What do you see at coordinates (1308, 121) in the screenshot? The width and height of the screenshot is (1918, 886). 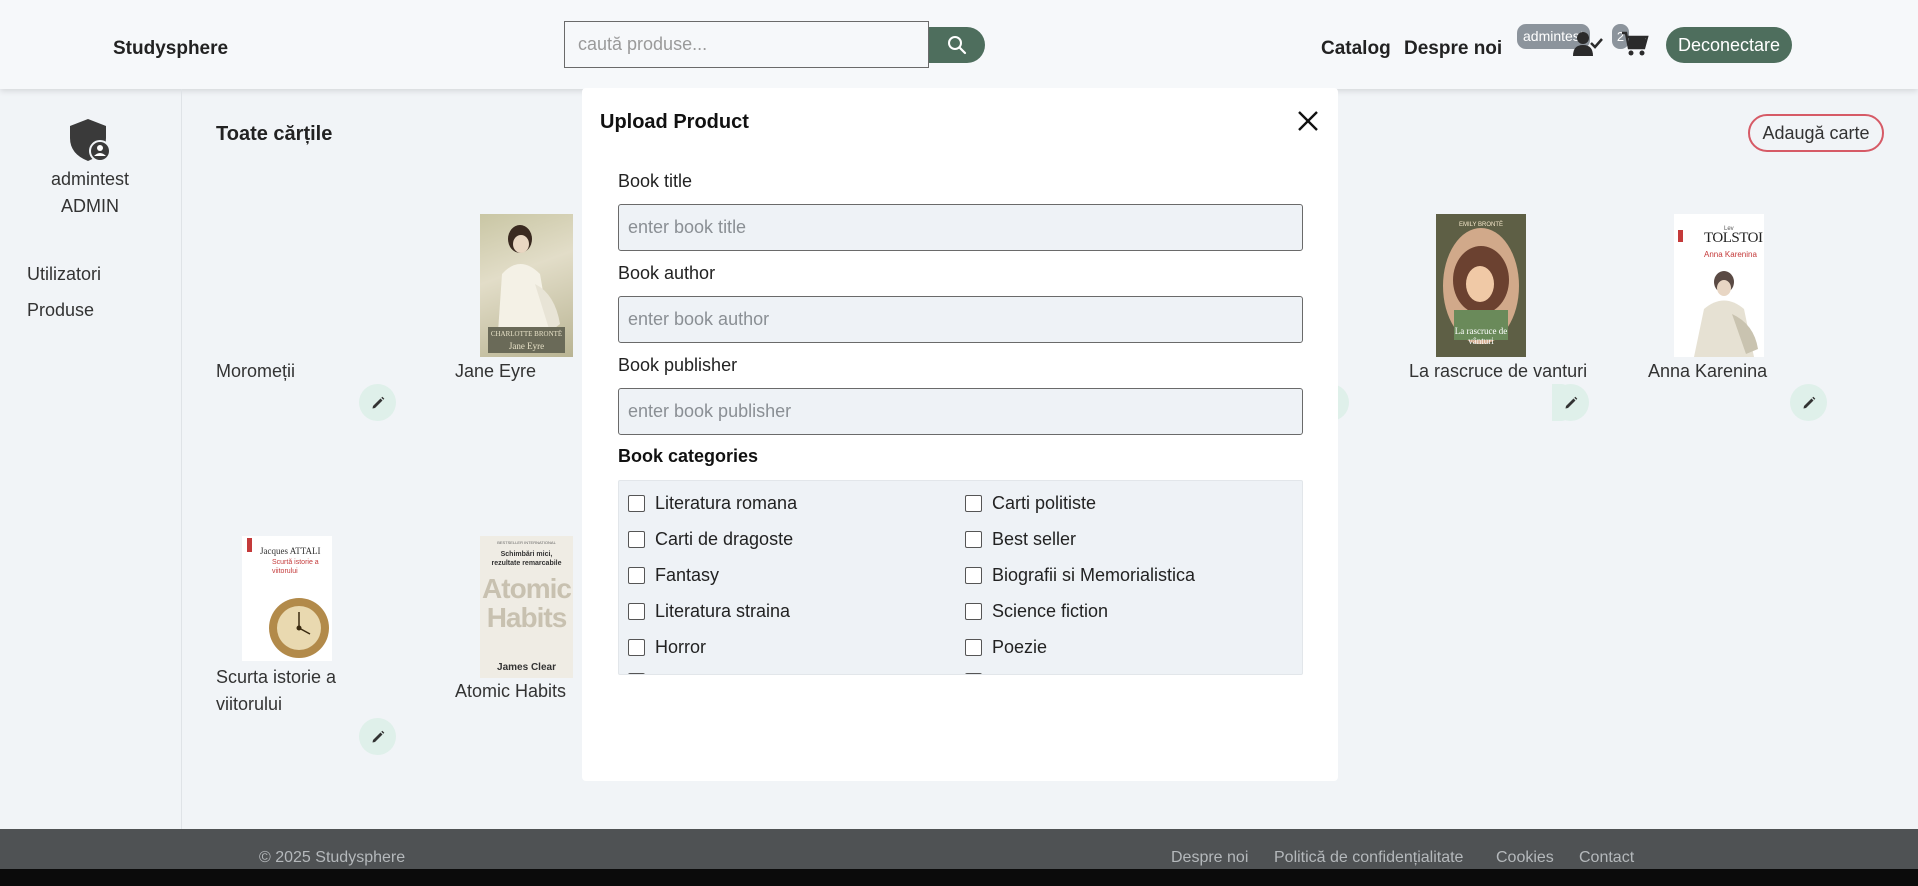 I see `close-icon` at bounding box center [1308, 121].